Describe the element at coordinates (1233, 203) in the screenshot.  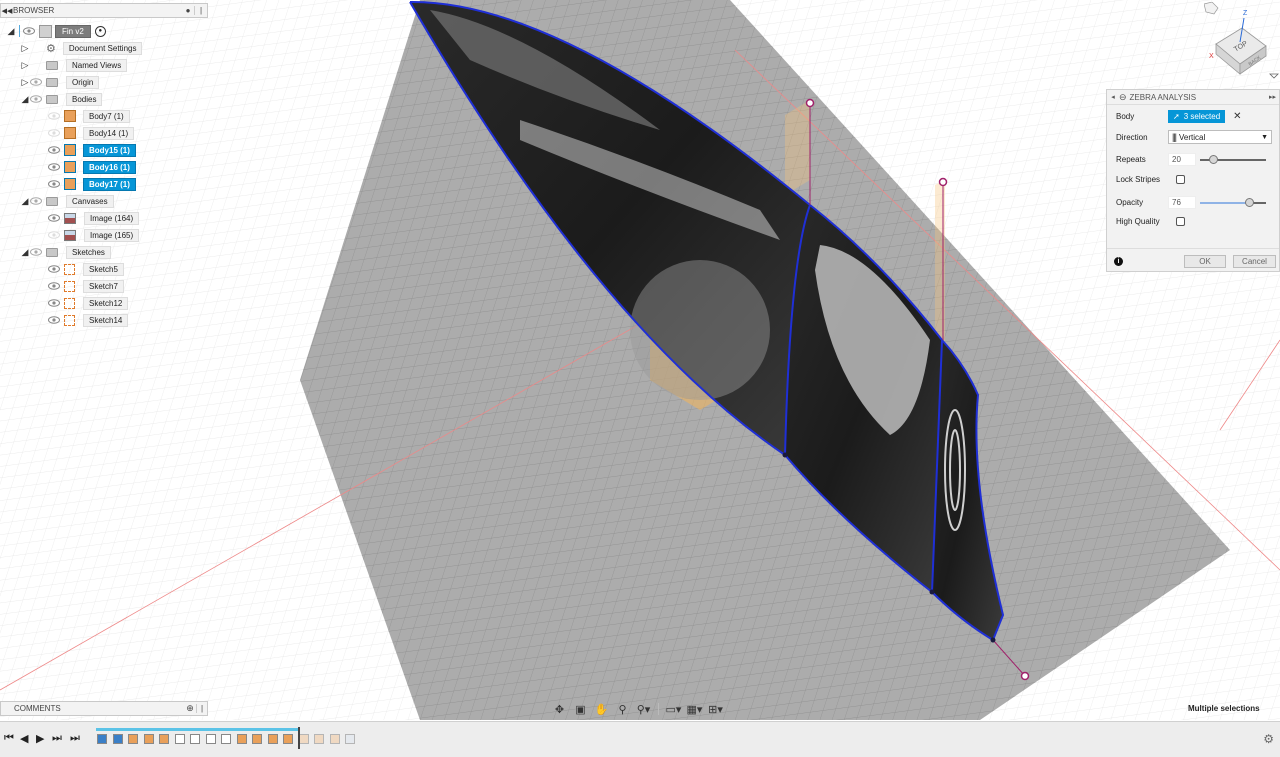
I see `opacity-slider` at that location.